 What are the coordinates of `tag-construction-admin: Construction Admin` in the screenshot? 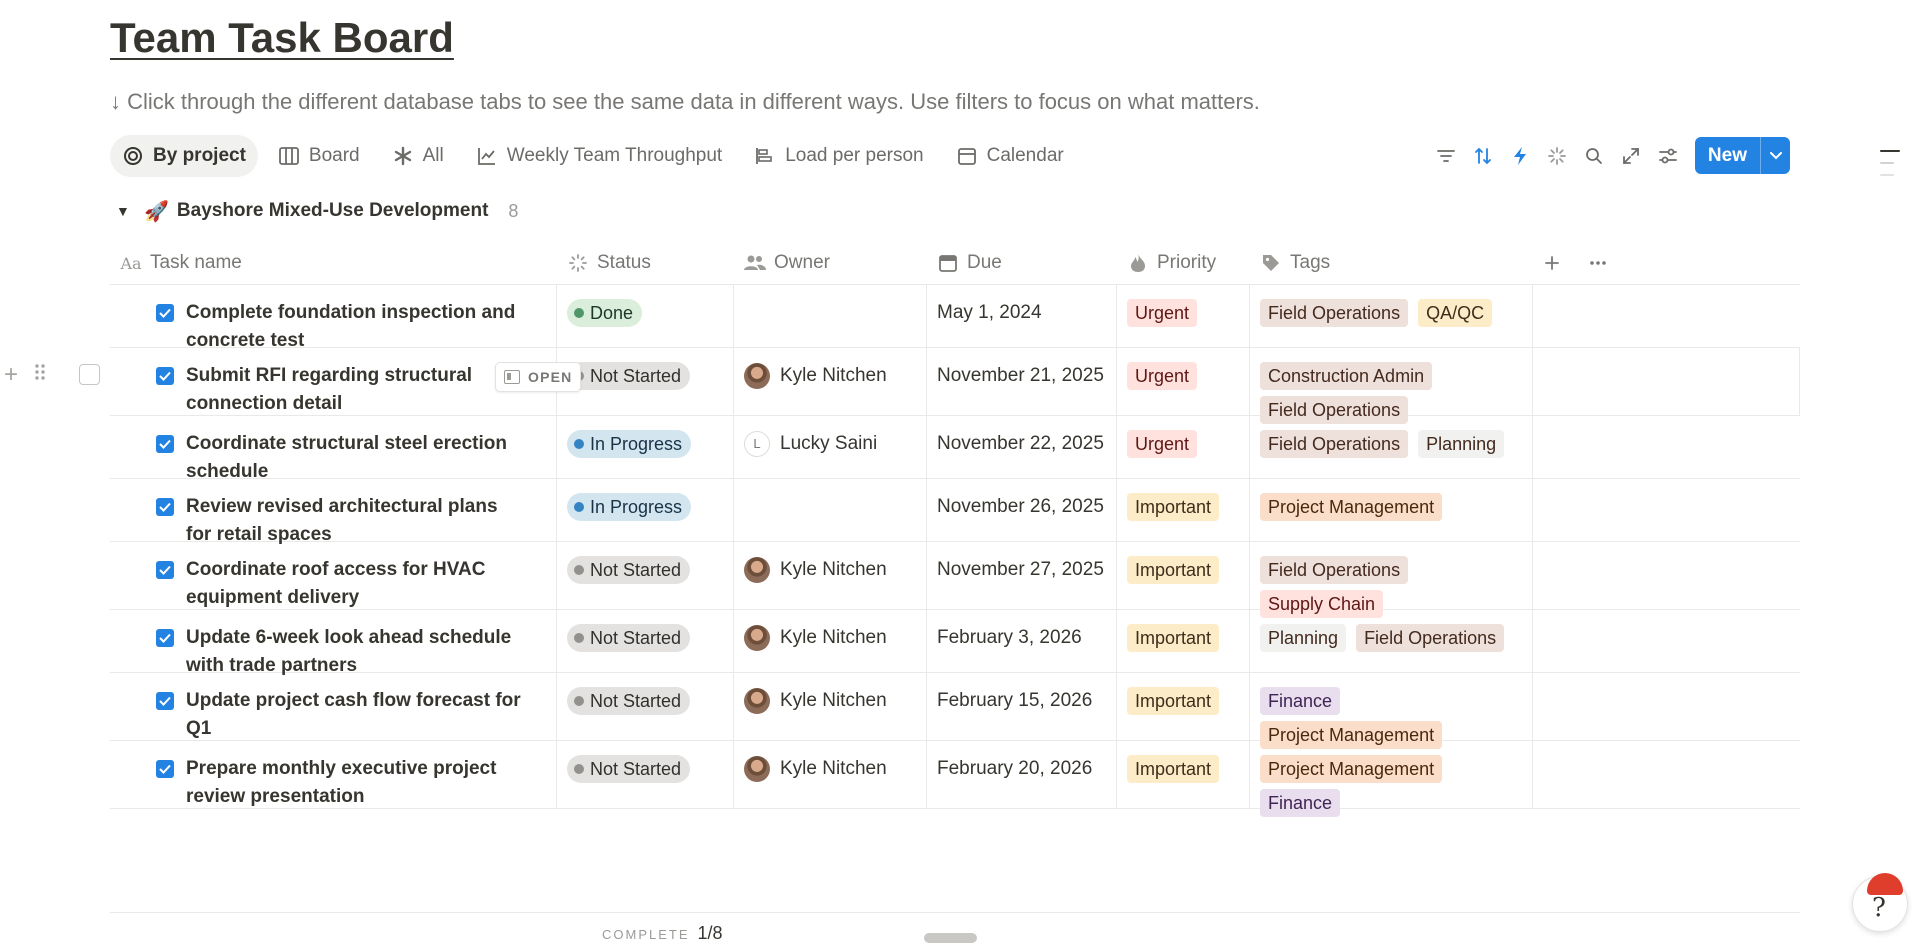 It's located at (1346, 376).